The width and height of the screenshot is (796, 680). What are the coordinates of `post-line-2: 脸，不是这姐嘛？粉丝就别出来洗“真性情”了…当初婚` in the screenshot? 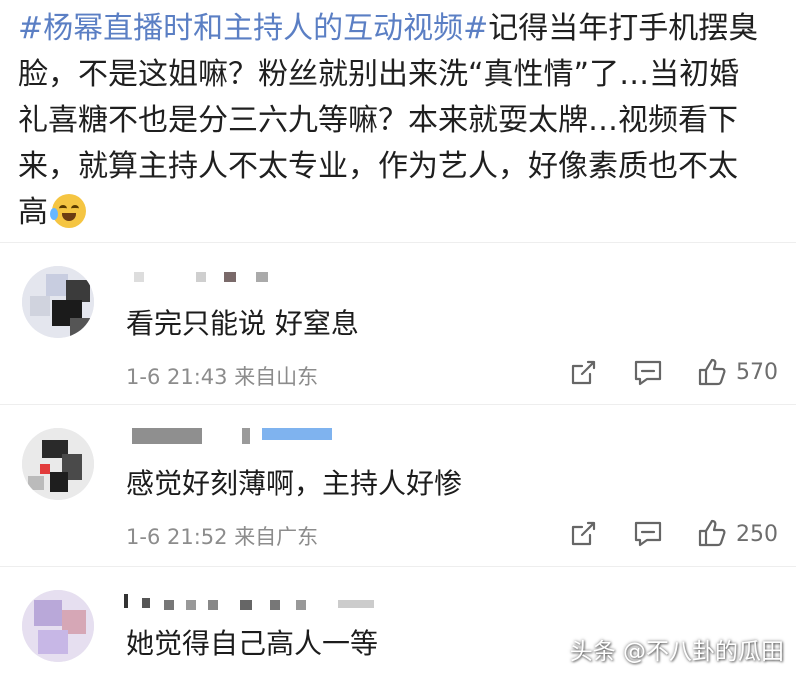 It's located at (379, 74).